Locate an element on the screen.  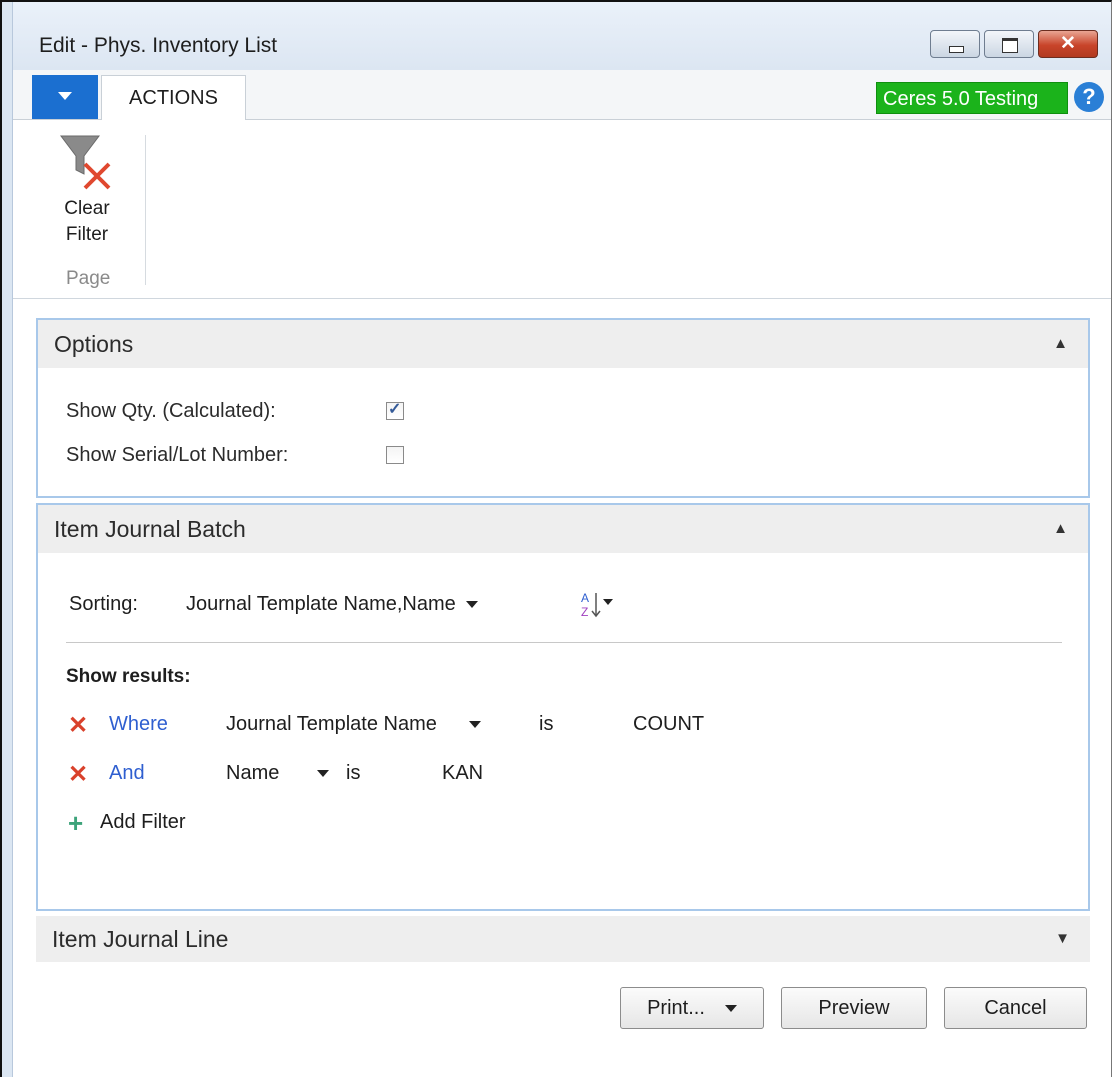
window-title: Edit - Phys. Inventory List is located at coordinates (158, 45).